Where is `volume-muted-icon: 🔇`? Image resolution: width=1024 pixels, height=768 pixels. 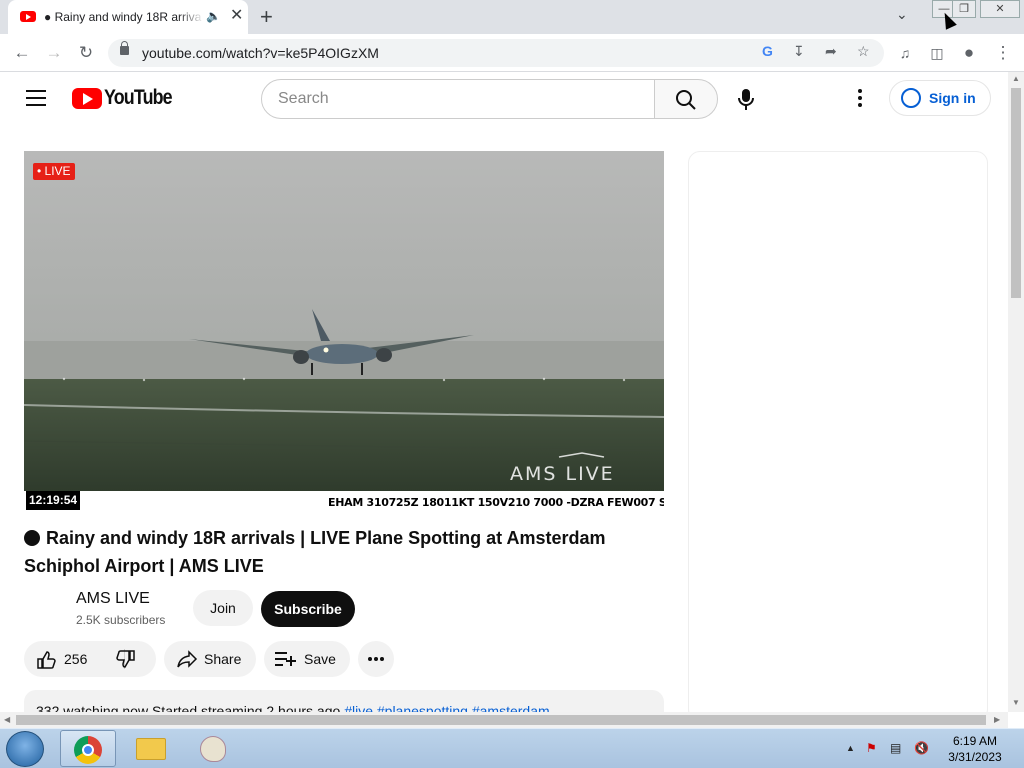 volume-muted-icon: 🔇 is located at coordinates (921, 748).